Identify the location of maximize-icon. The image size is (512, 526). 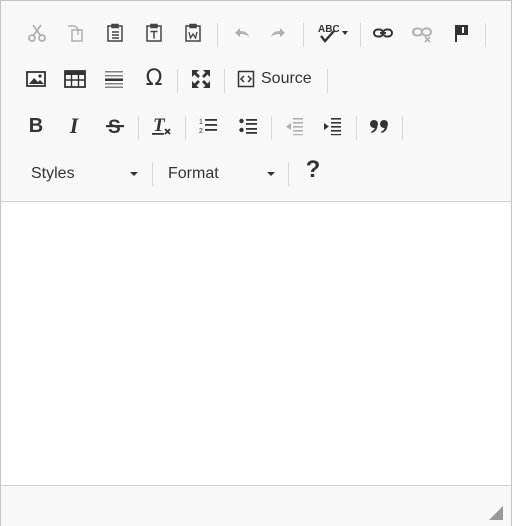
(201, 79).